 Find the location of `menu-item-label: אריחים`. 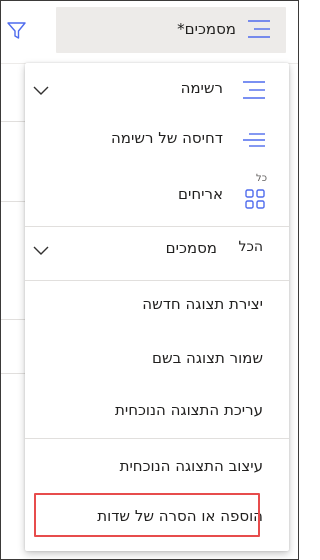

menu-item-label: אריחים is located at coordinates (200, 194).